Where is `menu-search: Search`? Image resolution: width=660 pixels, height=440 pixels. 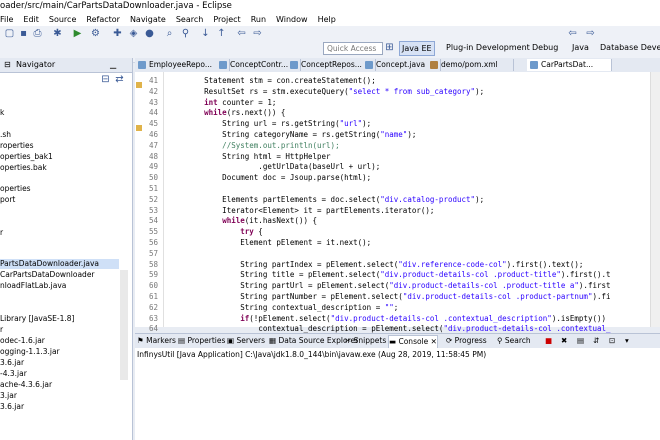 menu-search: Search is located at coordinates (189, 19).